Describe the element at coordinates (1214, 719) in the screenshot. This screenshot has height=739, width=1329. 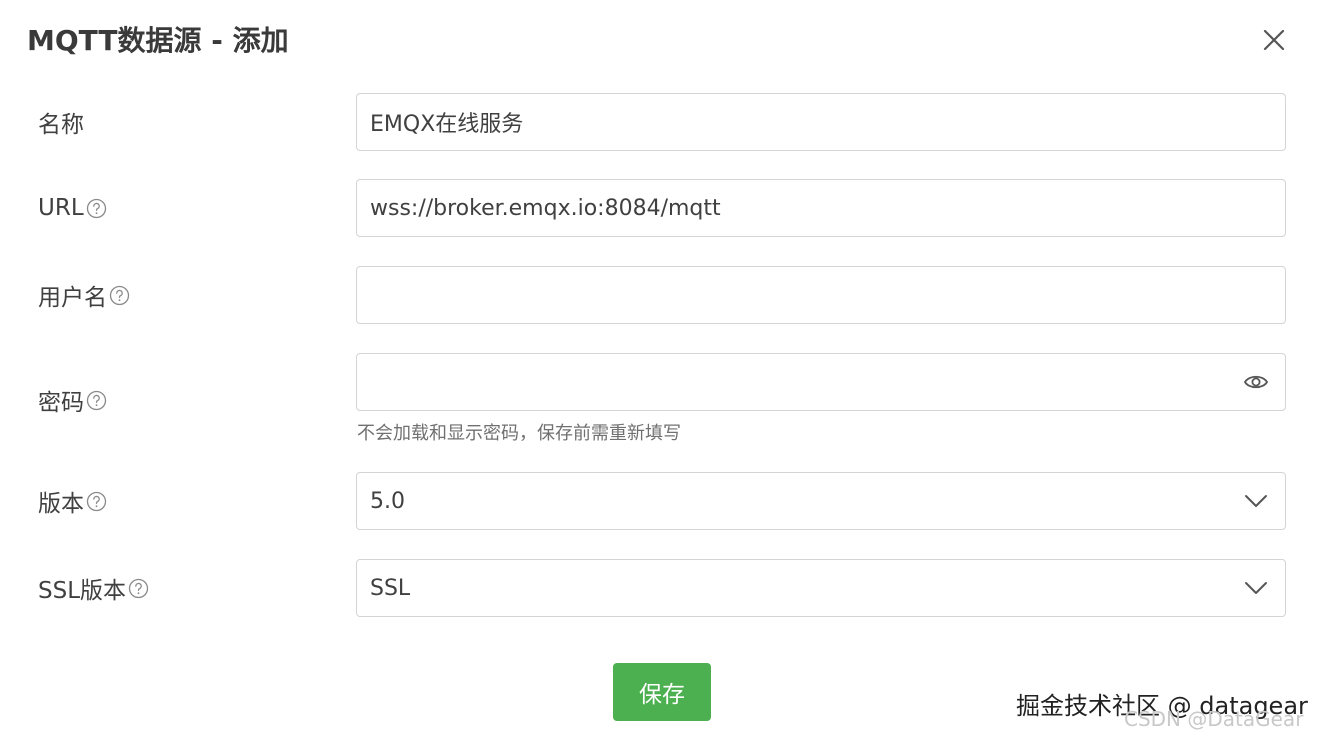
I see `watermark-csdn: CSDN @DataGear` at that location.